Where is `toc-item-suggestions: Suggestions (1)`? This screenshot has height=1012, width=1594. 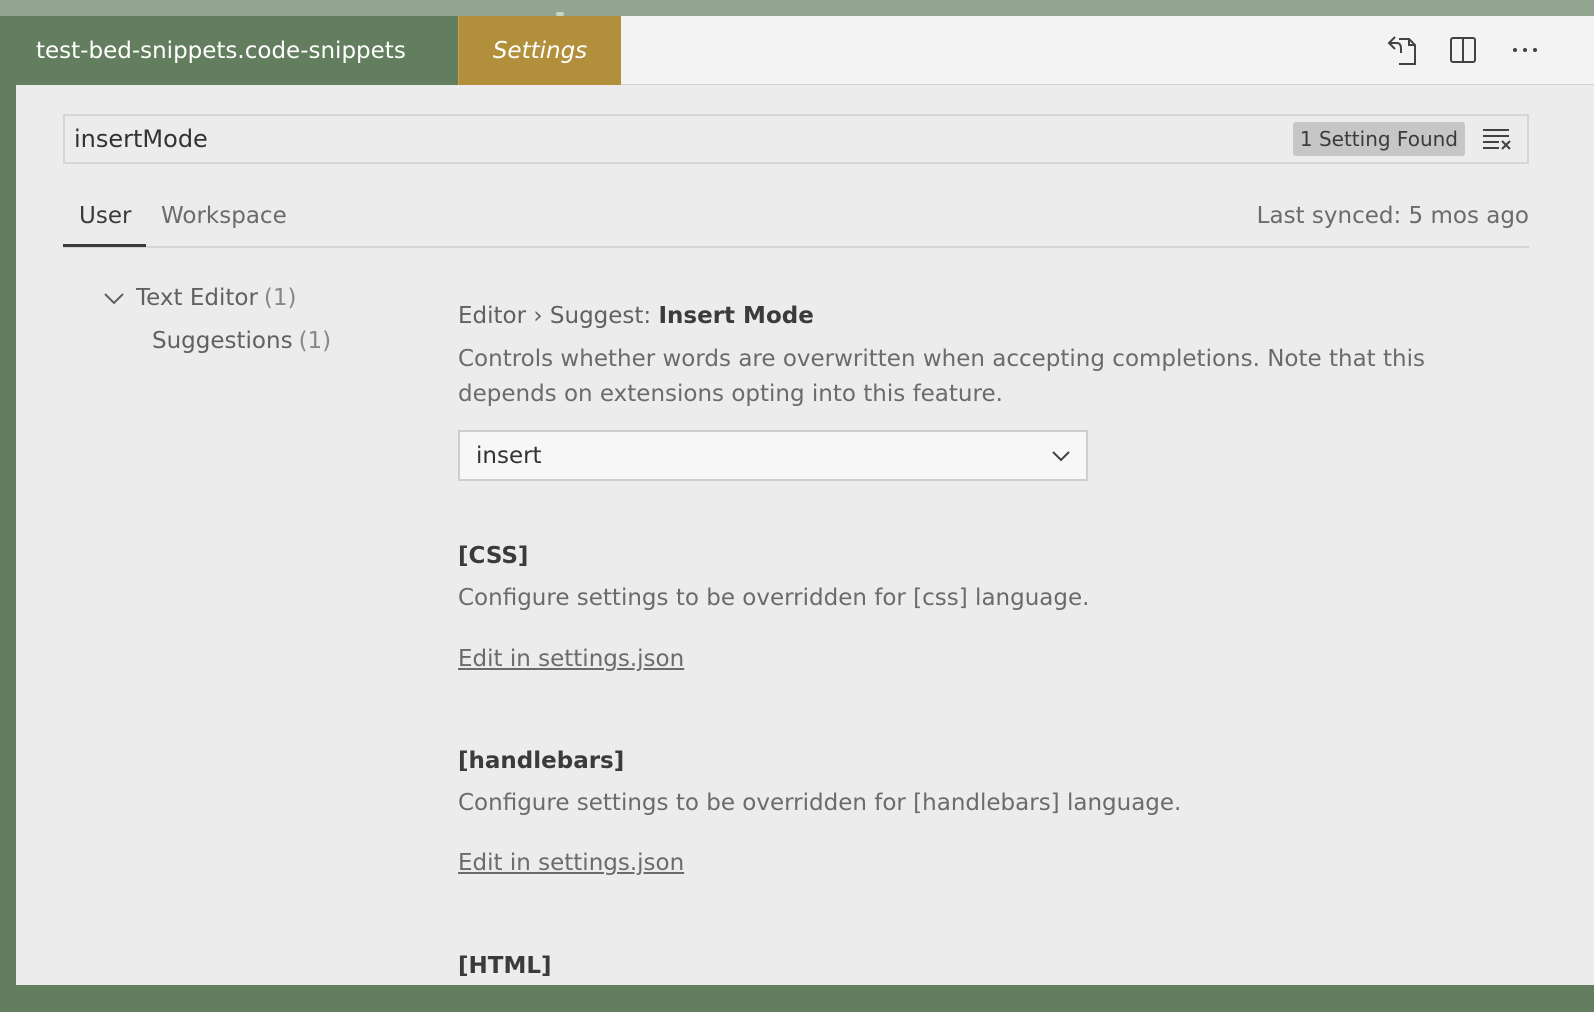
toc-item-suggestions: Suggestions (1) is located at coordinates (241, 341).